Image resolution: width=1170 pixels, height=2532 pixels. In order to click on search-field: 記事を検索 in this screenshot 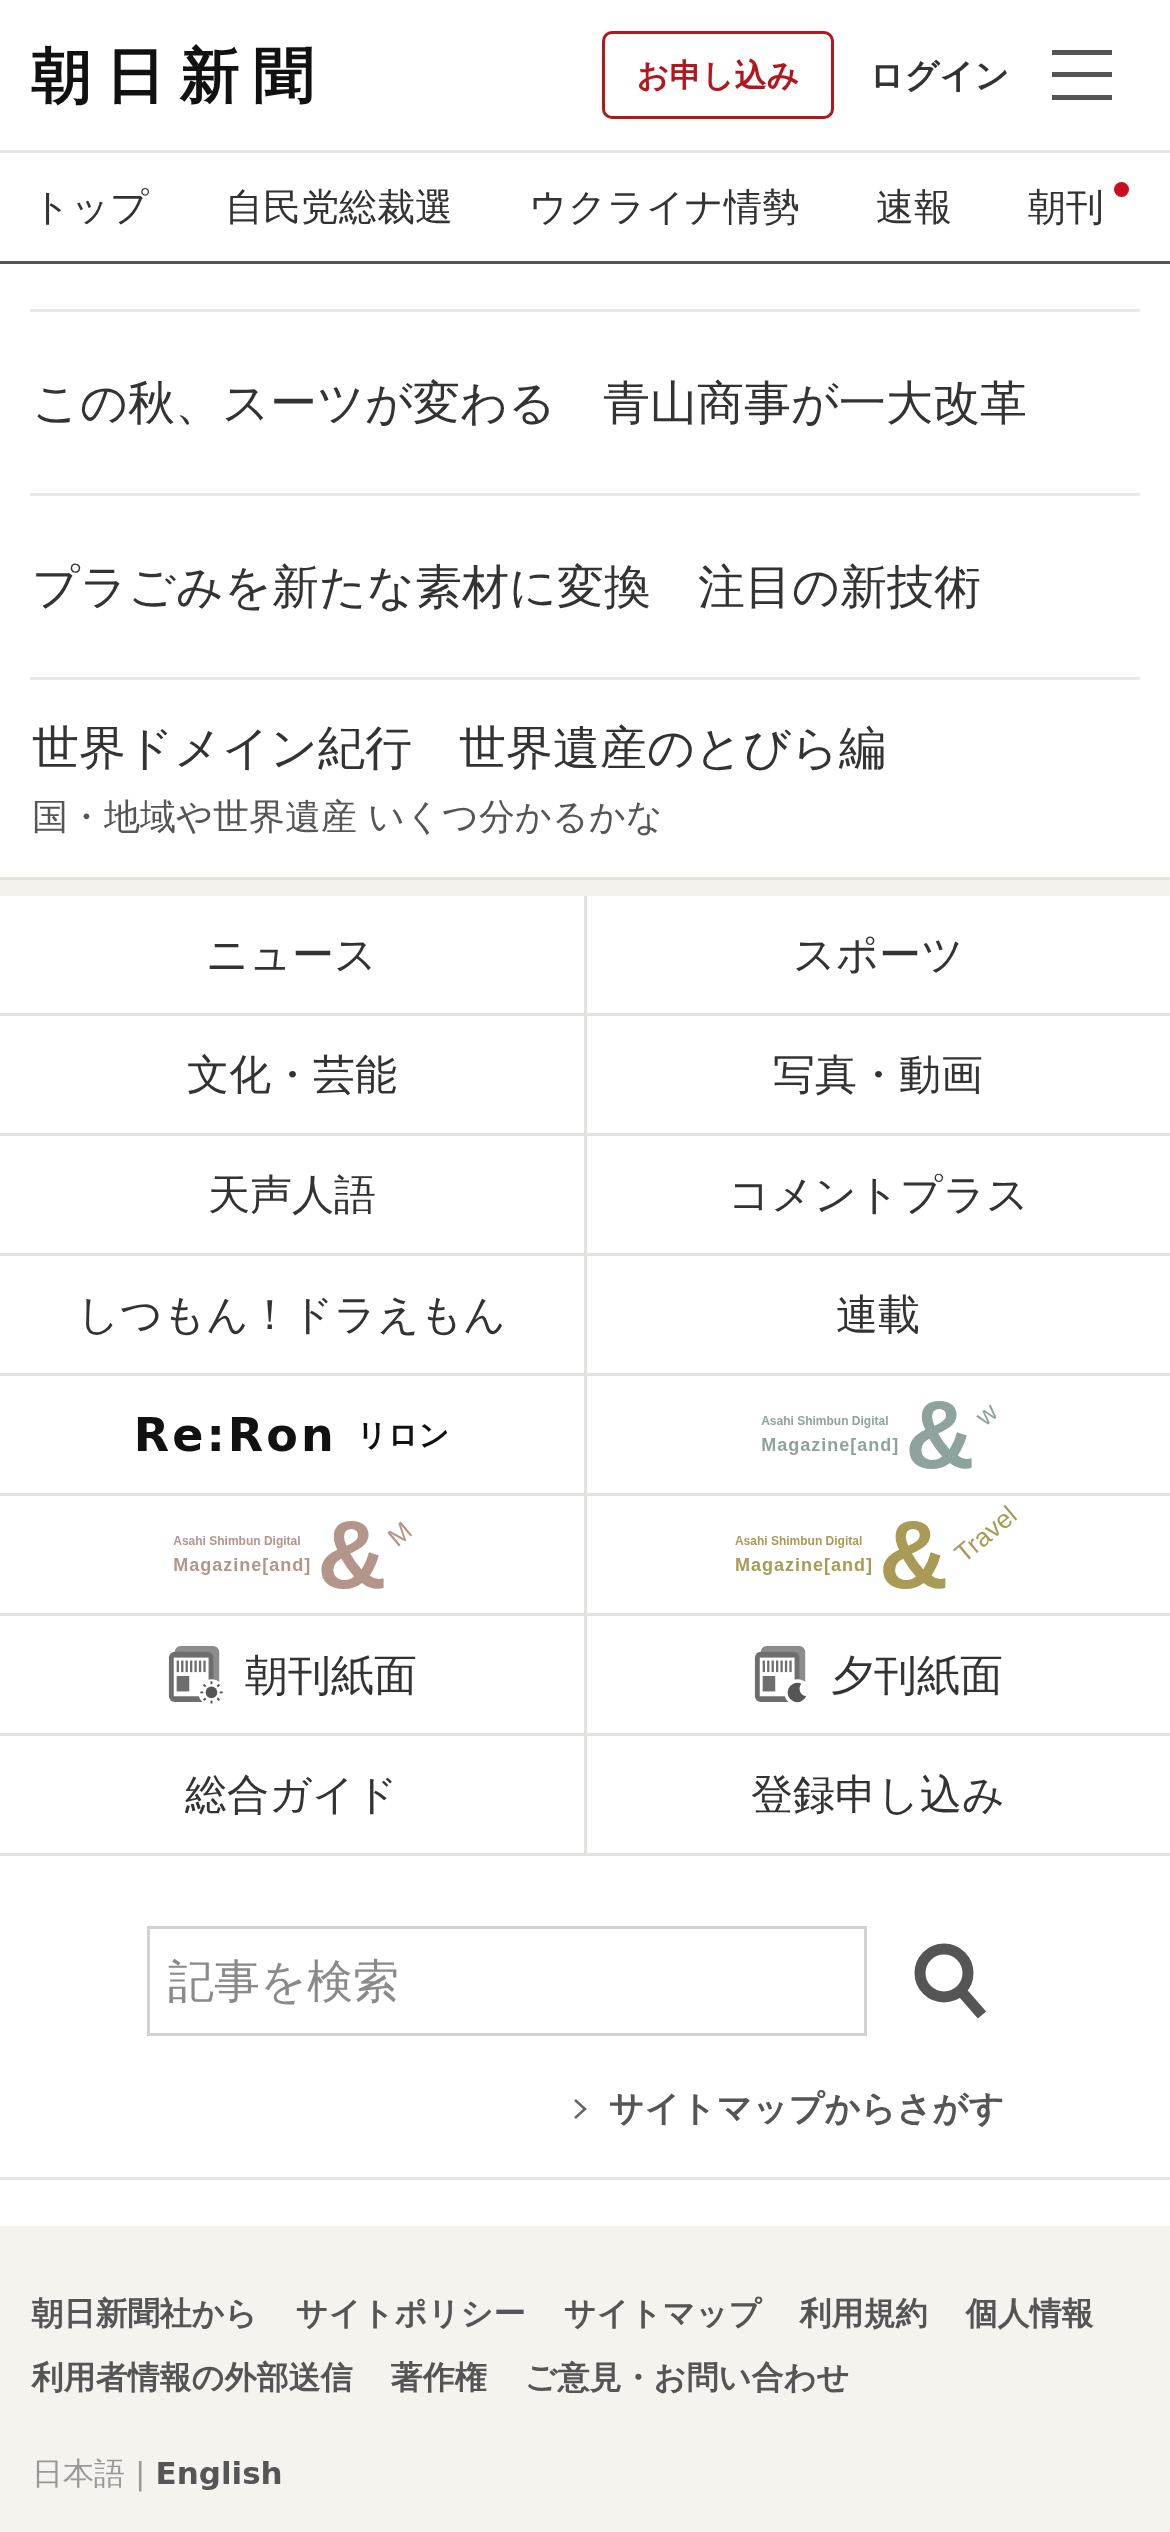, I will do `click(507, 1981)`.